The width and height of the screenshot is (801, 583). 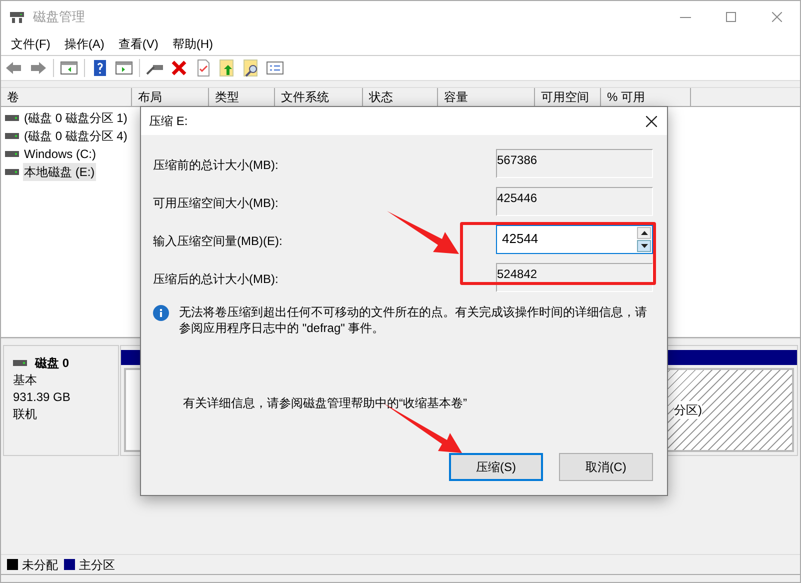 What do you see at coordinates (59, 17) in the screenshot?
I see `window-title: 磁盘管理` at bounding box center [59, 17].